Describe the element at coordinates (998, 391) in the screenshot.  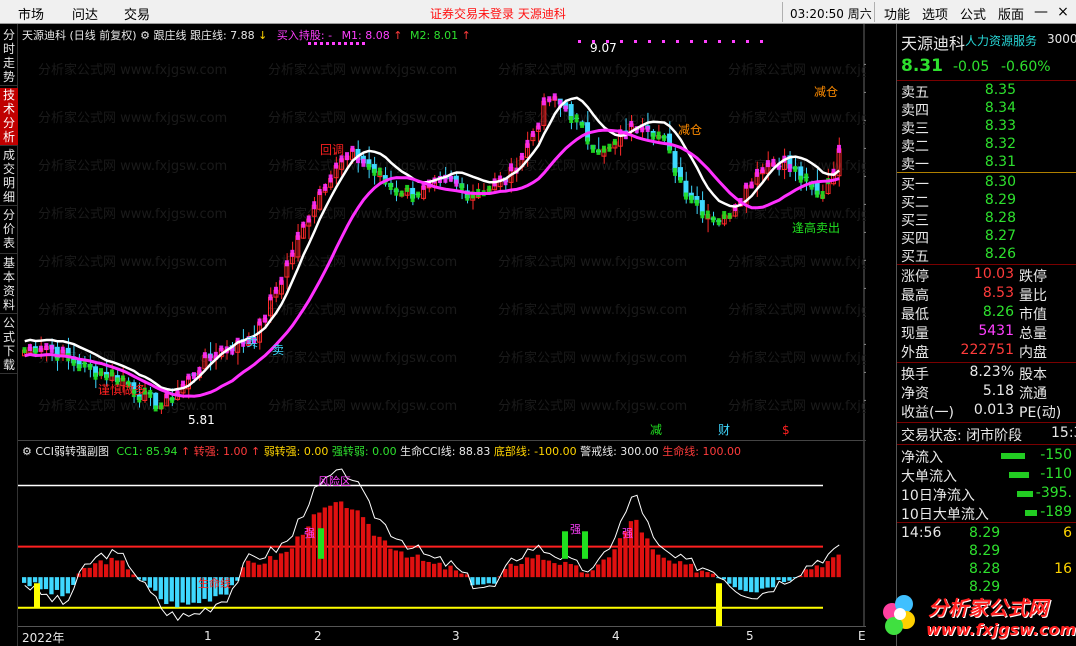
I see `stat-value: 5.18` at that location.